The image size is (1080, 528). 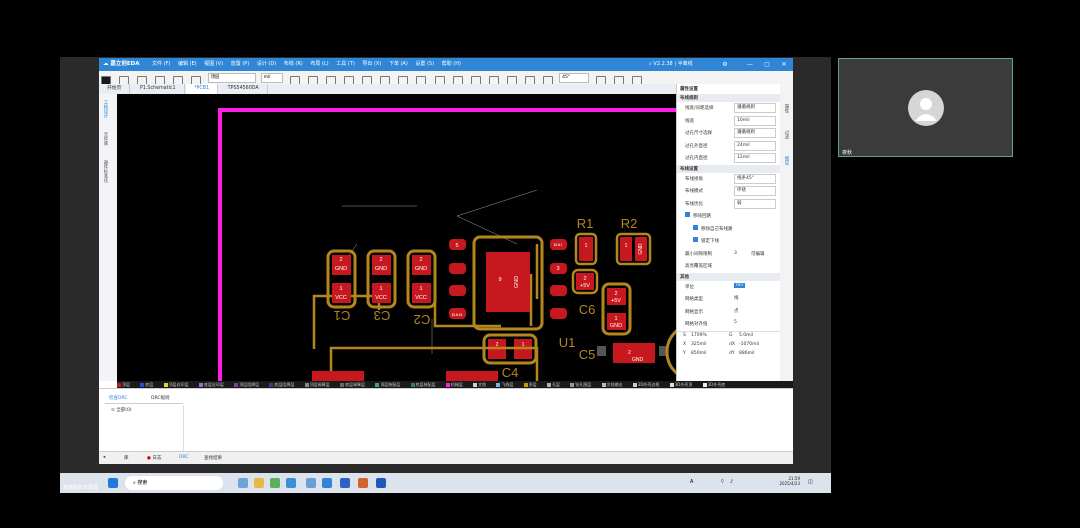 I want to click on sidebar-tab-standard: 器件标准化, so click(x=105, y=171).